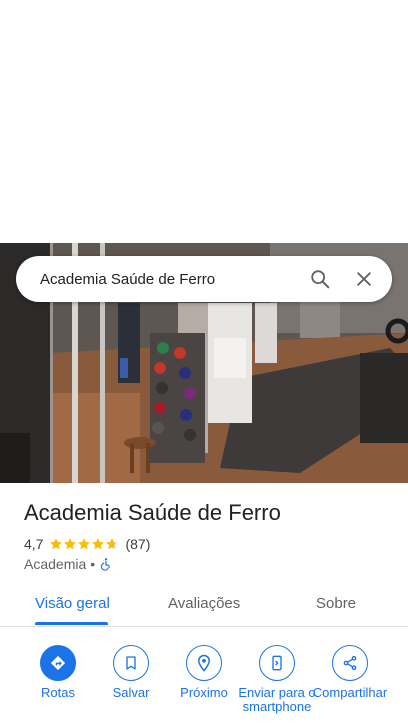 The height and width of the screenshot is (726, 408). Describe the element at coordinates (157, 279) in the screenshot. I see `search-input: Academia Saúde de Ferro` at that location.